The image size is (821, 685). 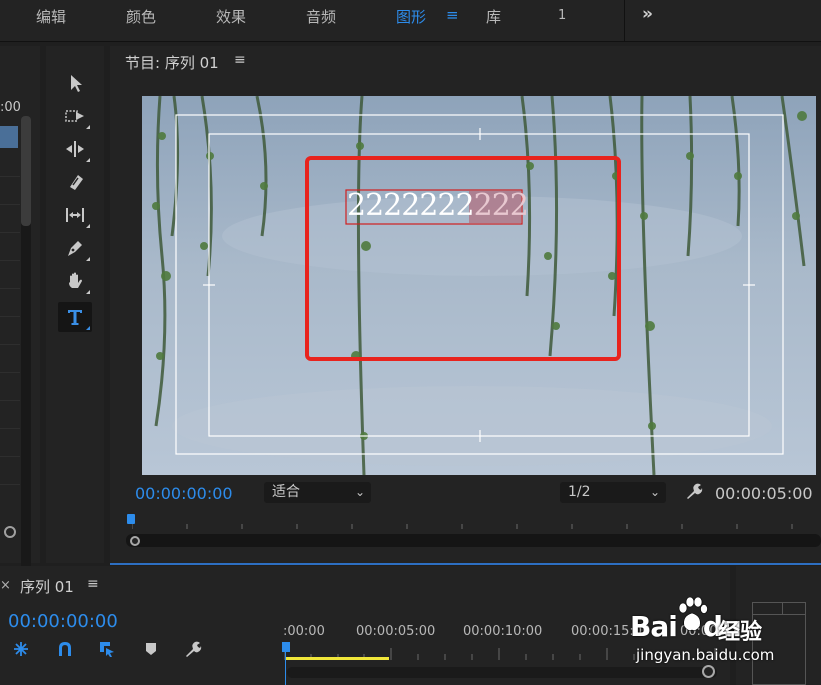 What do you see at coordinates (476, 524) in the screenshot?
I see `monitor-ruler` at bounding box center [476, 524].